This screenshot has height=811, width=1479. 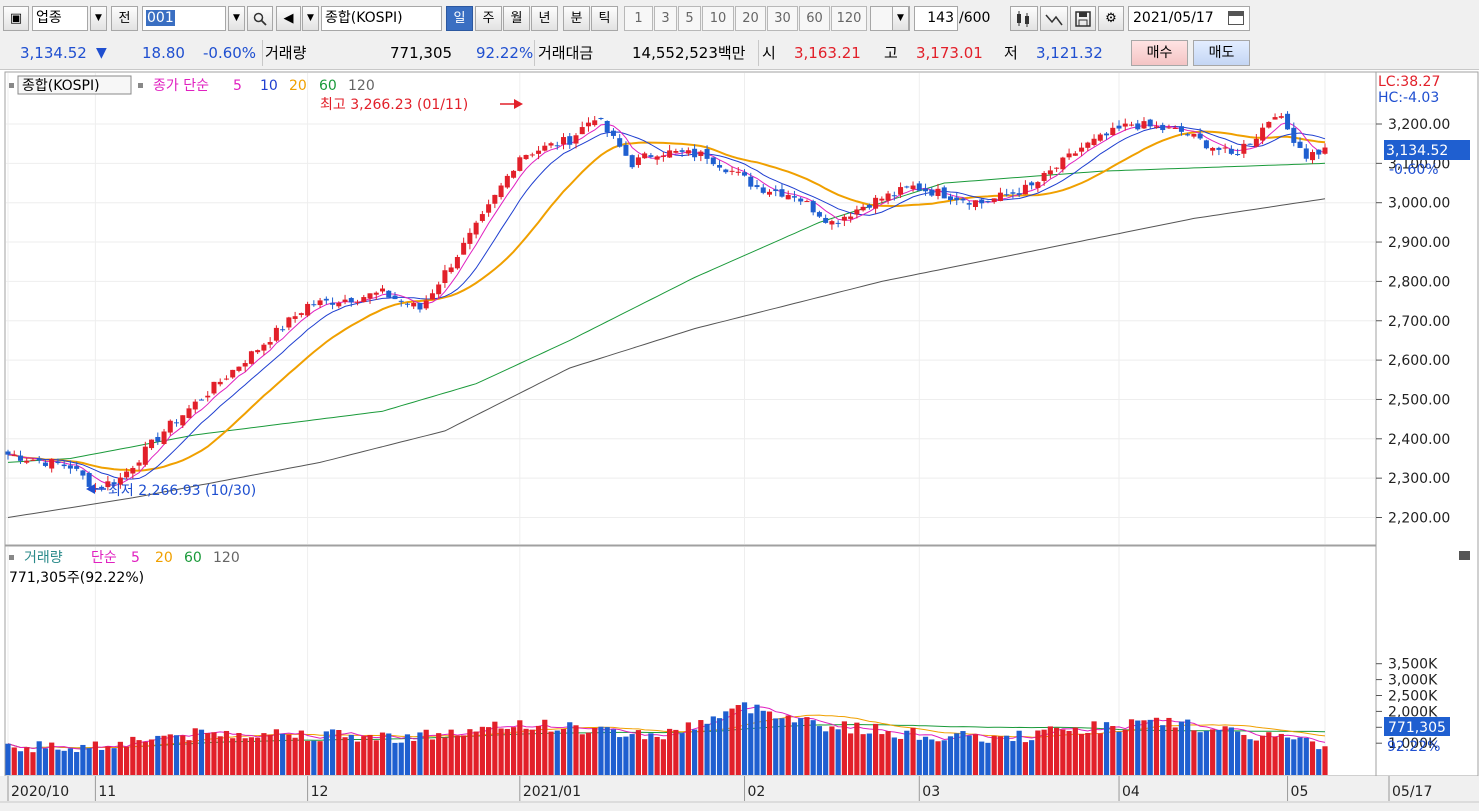 What do you see at coordinates (1111, 18) in the screenshot?
I see `settings-gear-icon: ⚙` at bounding box center [1111, 18].